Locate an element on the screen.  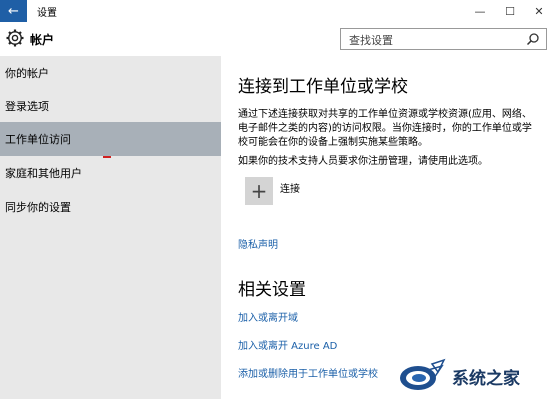
back-button: ← is located at coordinates (13, 11).